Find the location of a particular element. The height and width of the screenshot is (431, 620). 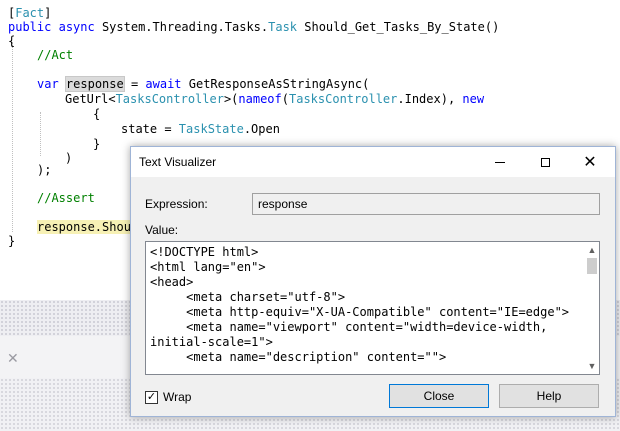

help-button: Help is located at coordinates (549, 396).